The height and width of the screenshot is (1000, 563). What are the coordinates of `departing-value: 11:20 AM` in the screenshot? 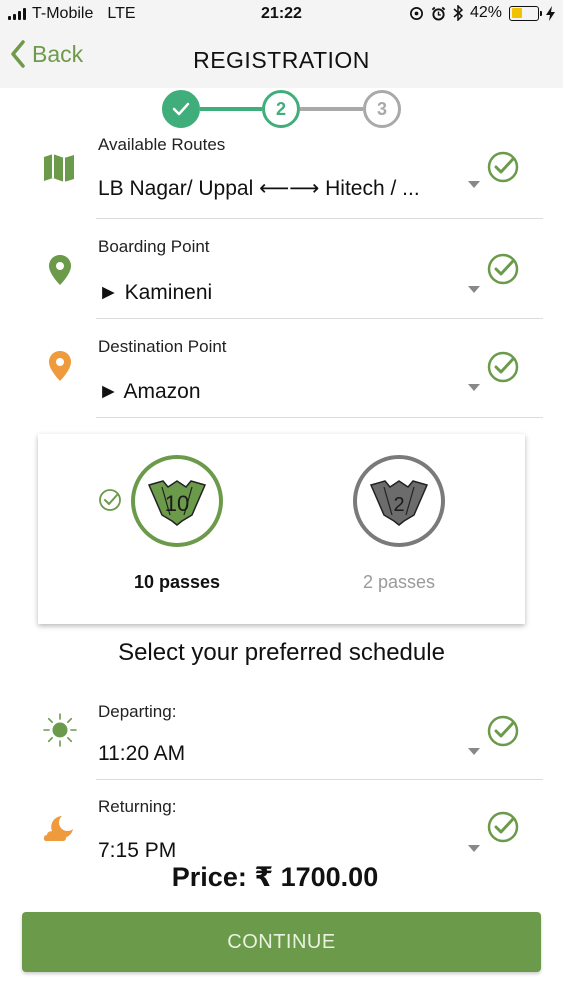 It's located at (142, 753).